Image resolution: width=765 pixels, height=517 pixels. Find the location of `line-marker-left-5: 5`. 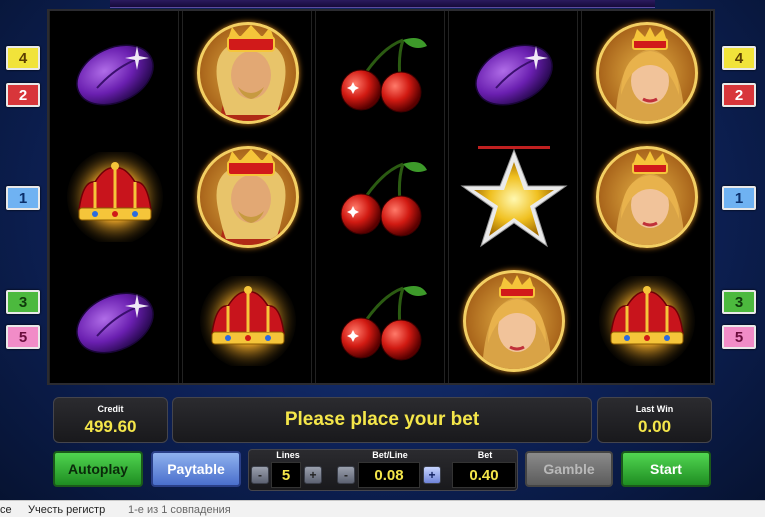

line-marker-left-5: 5 is located at coordinates (23, 337).